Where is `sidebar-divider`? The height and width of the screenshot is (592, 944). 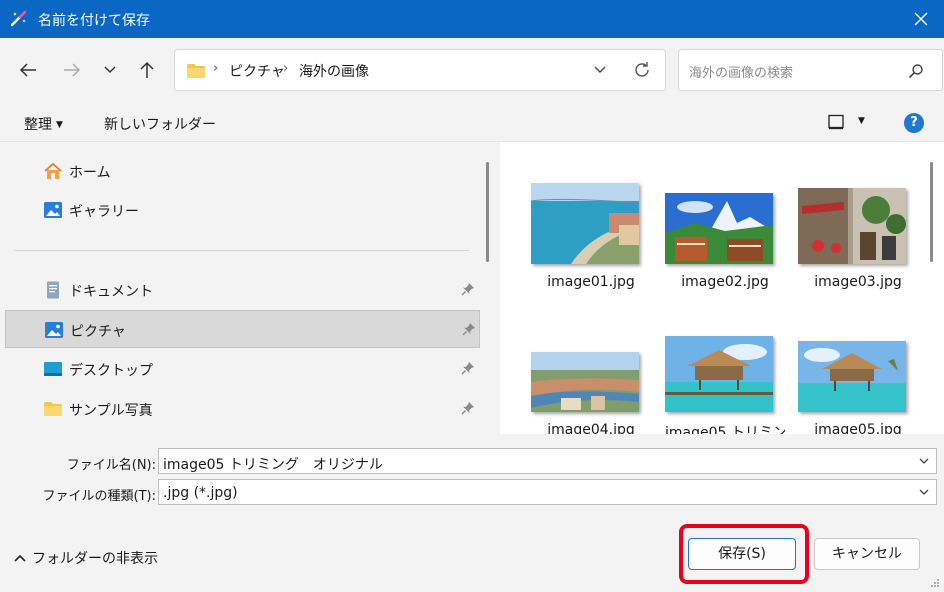
sidebar-divider is located at coordinates (241, 250).